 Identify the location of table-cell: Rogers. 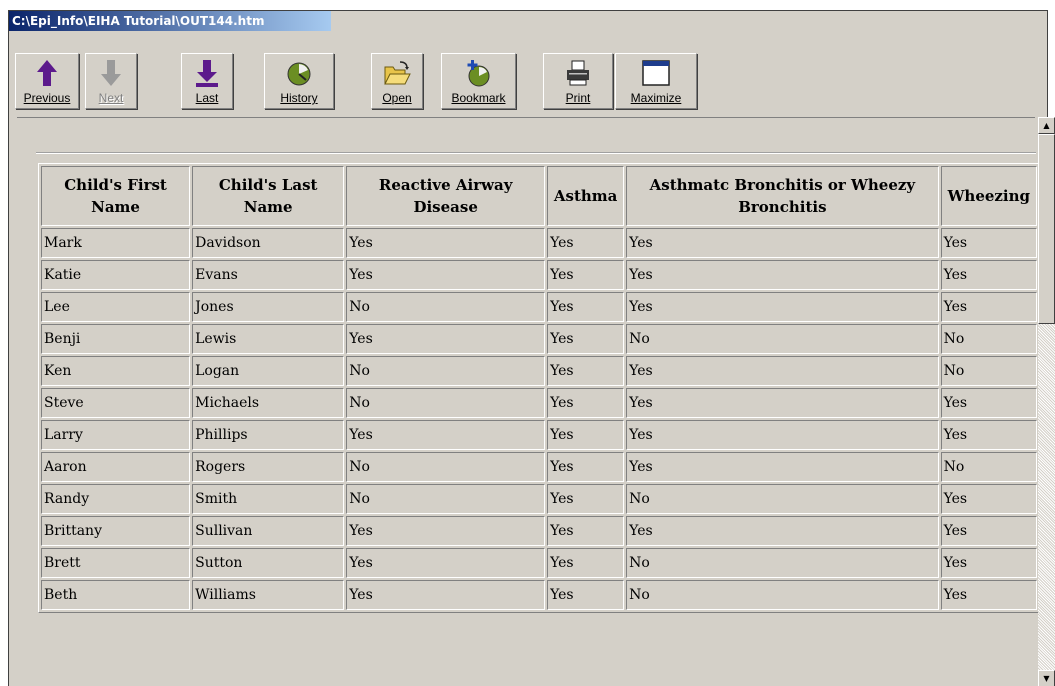
(268, 467).